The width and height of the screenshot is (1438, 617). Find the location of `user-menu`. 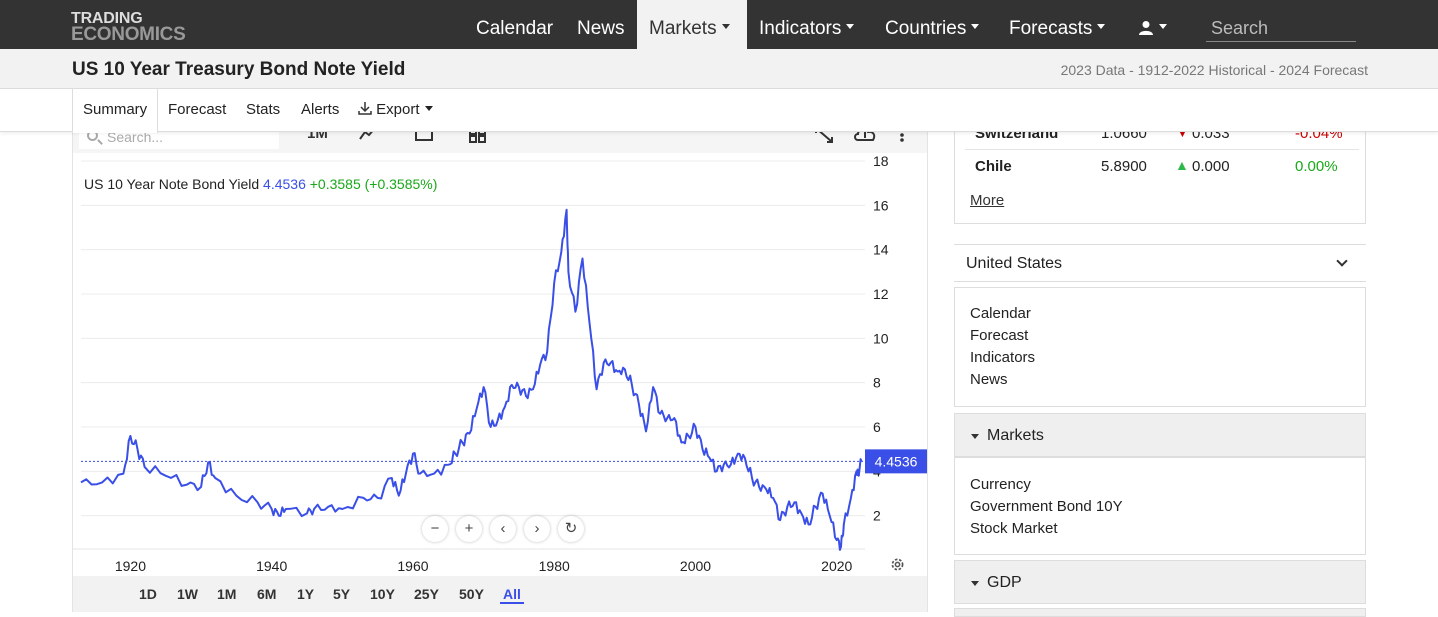

user-menu is located at coordinates (1151, 24).